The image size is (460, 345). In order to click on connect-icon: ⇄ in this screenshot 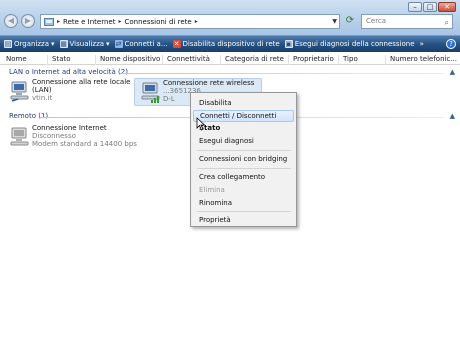, I will do `click(118, 44)`.